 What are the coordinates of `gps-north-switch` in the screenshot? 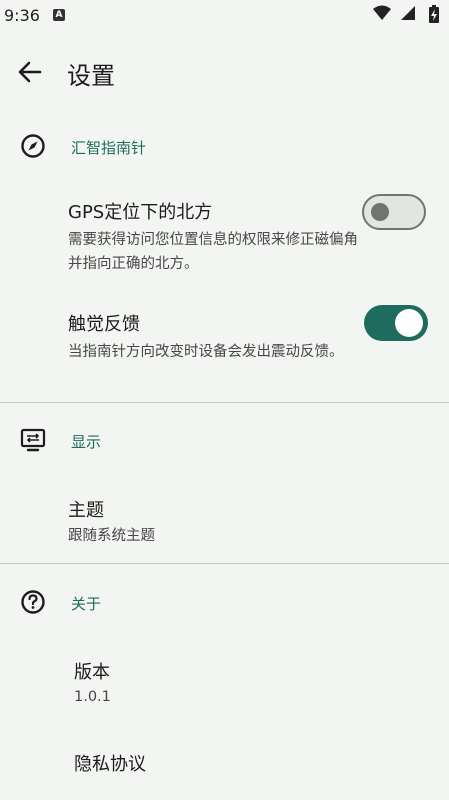 It's located at (394, 212).